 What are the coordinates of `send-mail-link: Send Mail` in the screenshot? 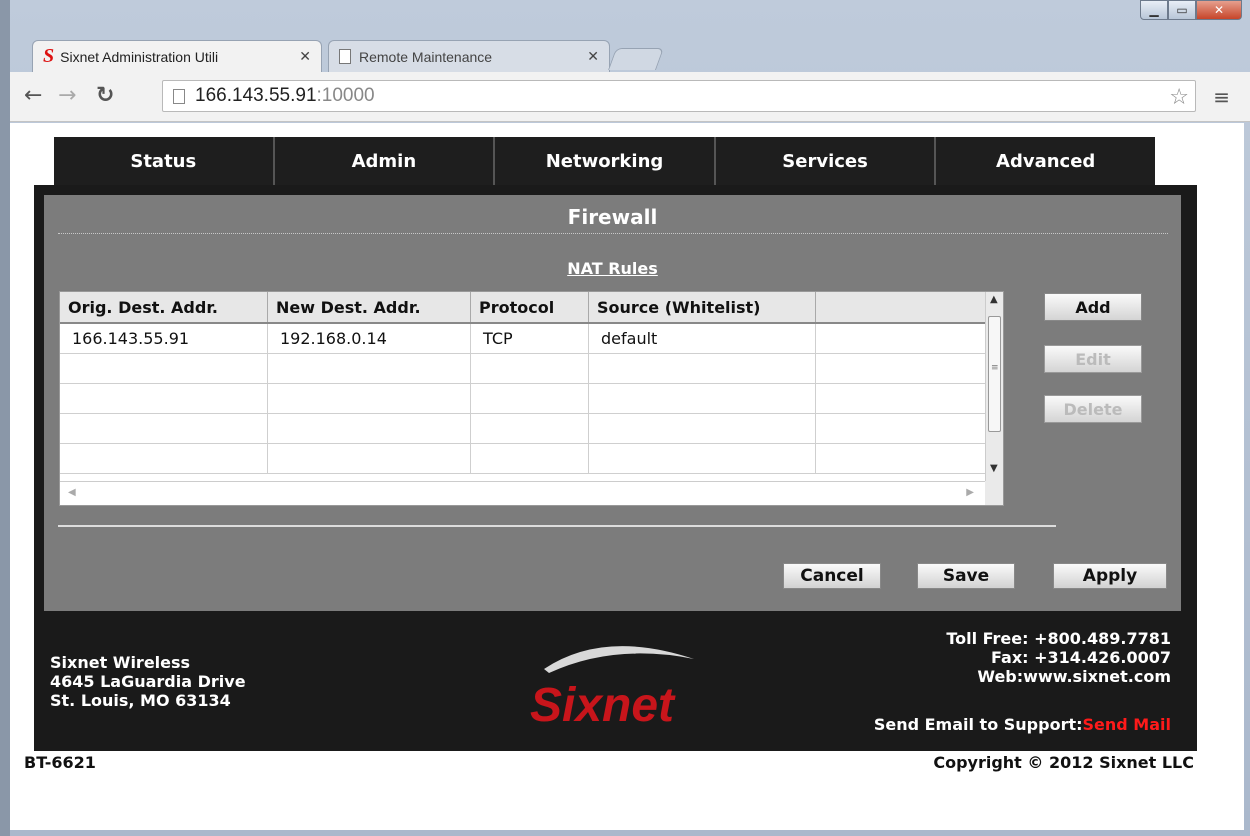 It's located at (1127, 724).